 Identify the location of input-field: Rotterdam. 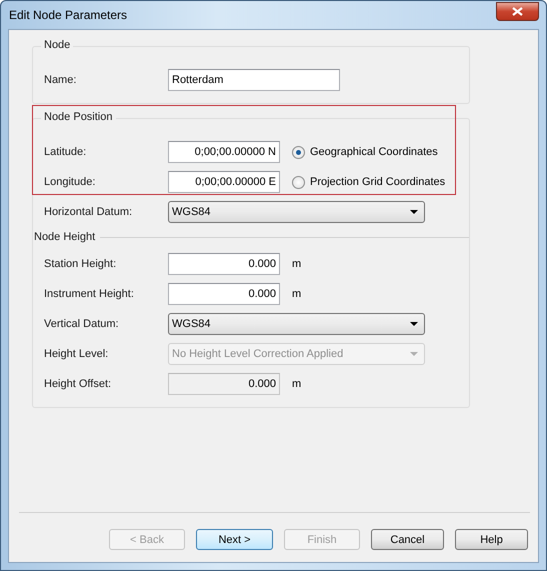
(254, 80).